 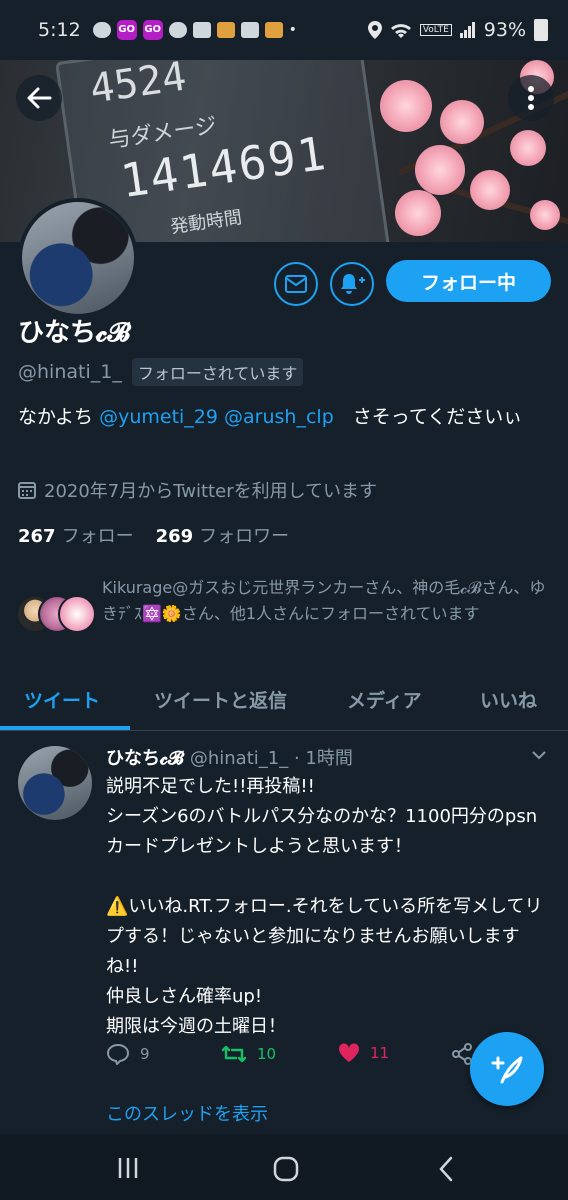 What do you see at coordinates (37, 536) in the screenshot?
I see `following-count: 267` at bounding box center [37, 536].